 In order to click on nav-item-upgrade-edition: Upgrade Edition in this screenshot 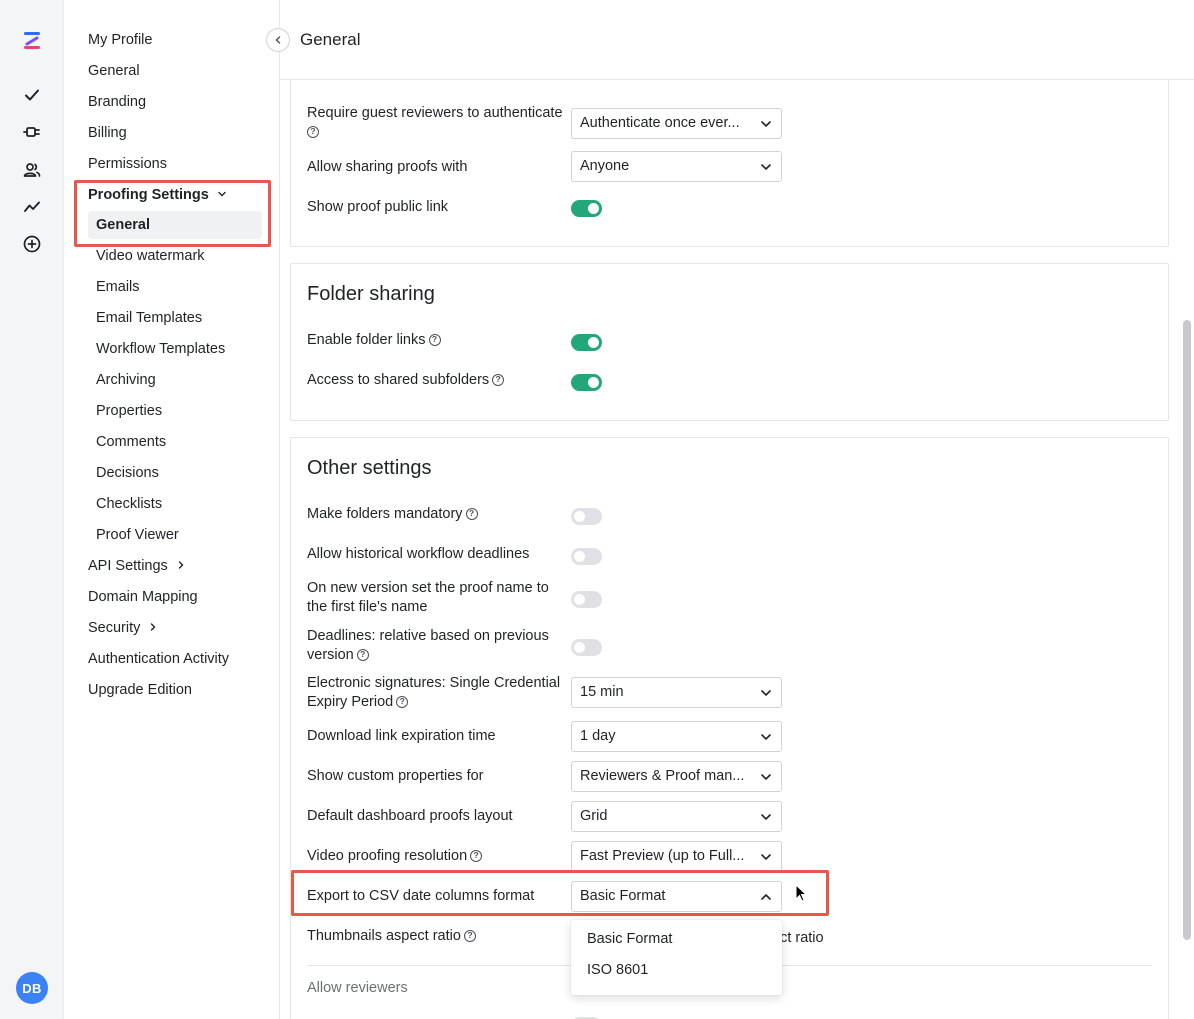, I will do `click(140, 690)`.